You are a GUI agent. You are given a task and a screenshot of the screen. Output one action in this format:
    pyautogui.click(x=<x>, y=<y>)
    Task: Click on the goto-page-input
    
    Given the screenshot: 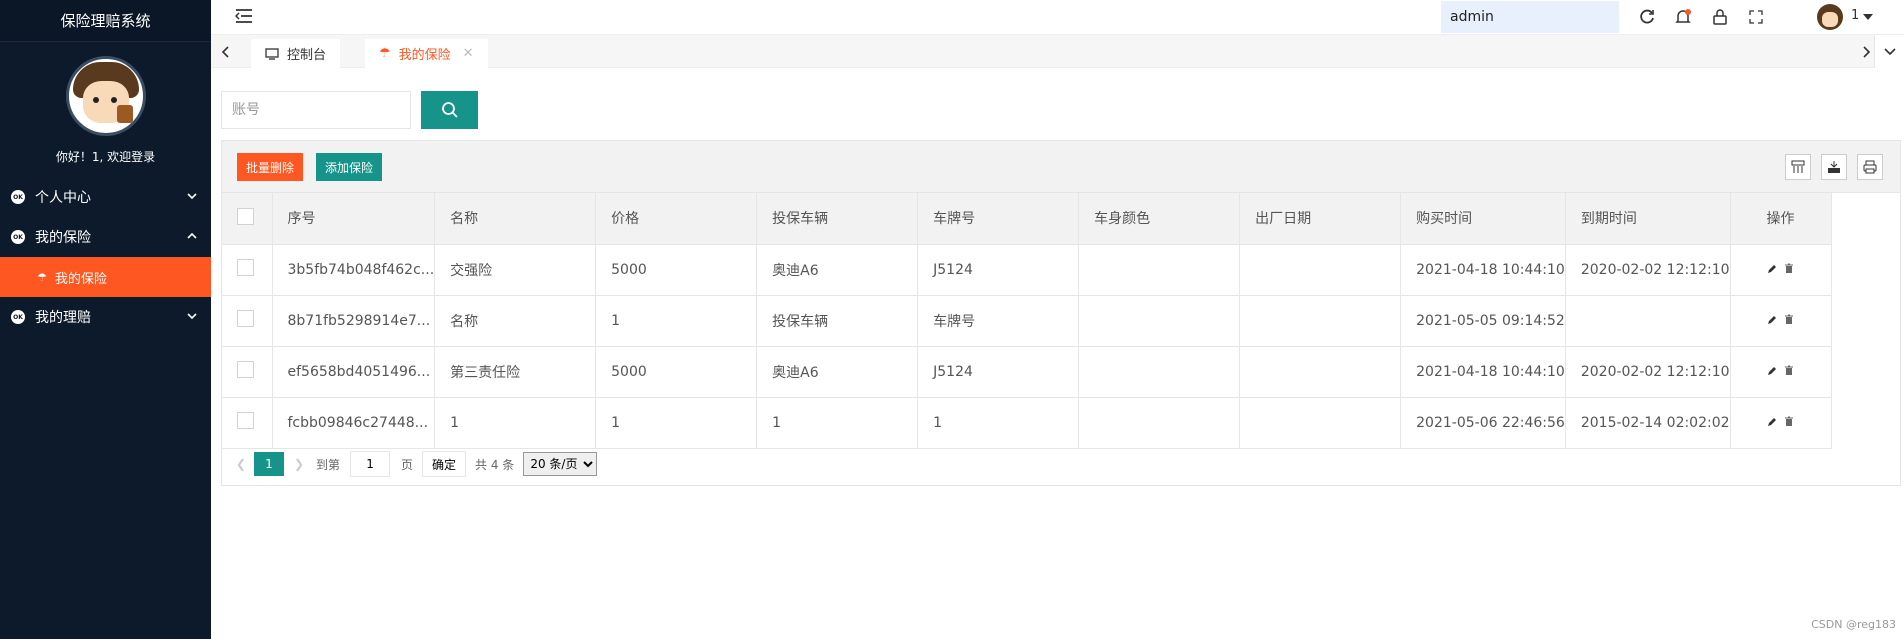 What is the action you would take?
    pyautogui.click(x=370, y=464)
    